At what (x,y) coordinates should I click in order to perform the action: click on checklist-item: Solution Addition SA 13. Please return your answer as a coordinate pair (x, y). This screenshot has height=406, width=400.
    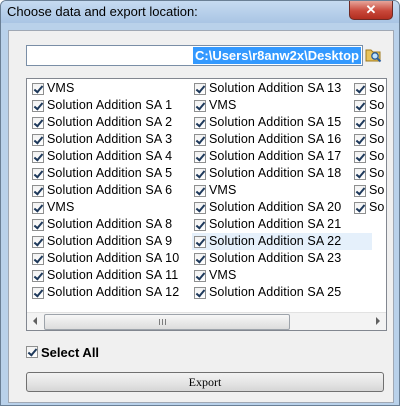
    Looking at the image, I should click on (282, 88).